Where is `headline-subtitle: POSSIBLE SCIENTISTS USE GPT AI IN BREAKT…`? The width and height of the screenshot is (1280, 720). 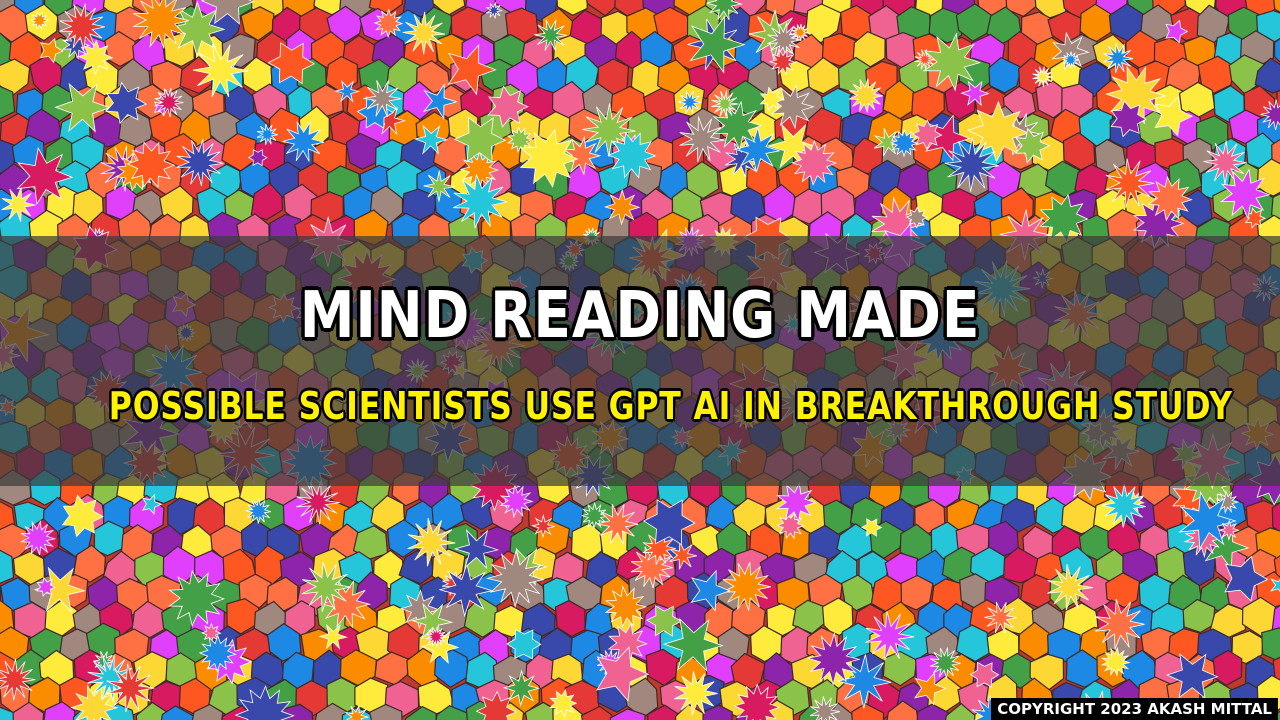
headline-subtitle: POSSIBLE SCIENTISTS USE GPT AI IN BREAKT… is located at coordinates (670, 406).